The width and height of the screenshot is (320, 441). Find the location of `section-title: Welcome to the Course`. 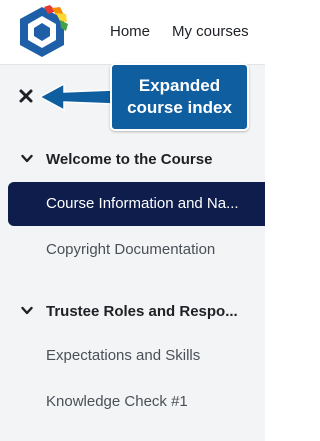

section-title: Welcome to the Course is located at coordinates (129, 159).